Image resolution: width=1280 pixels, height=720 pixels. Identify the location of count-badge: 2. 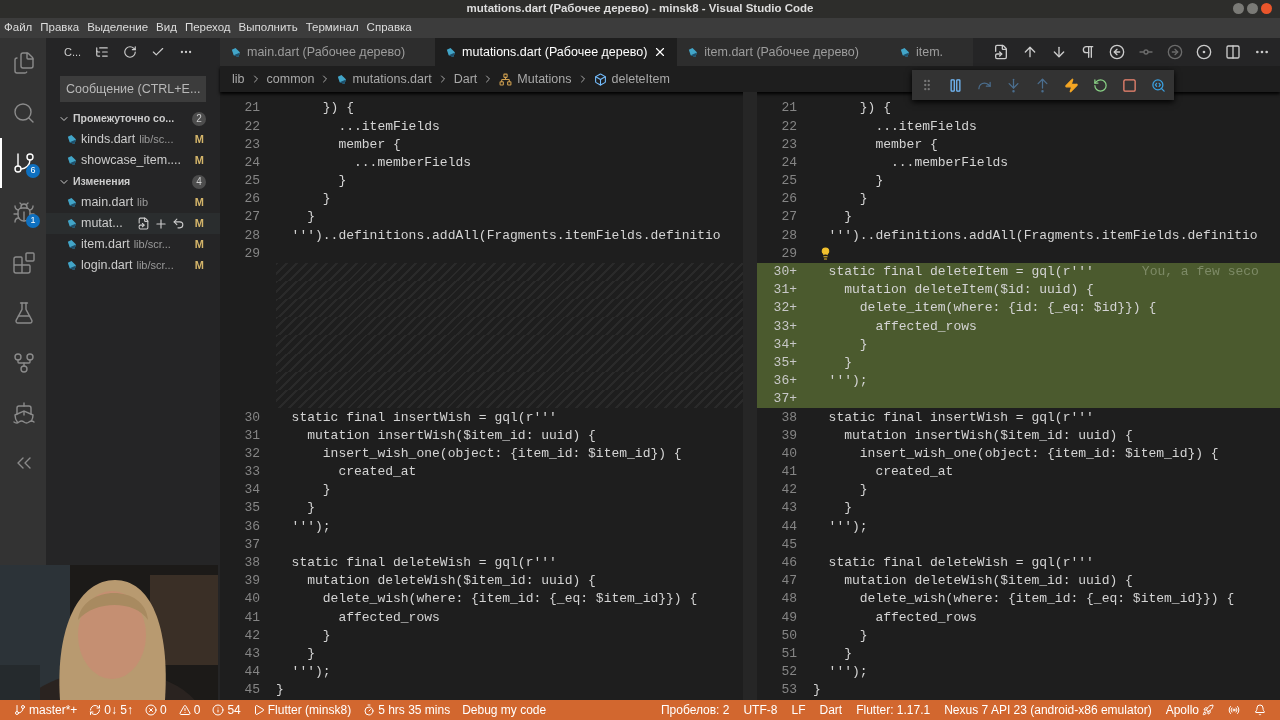
(199, 118).